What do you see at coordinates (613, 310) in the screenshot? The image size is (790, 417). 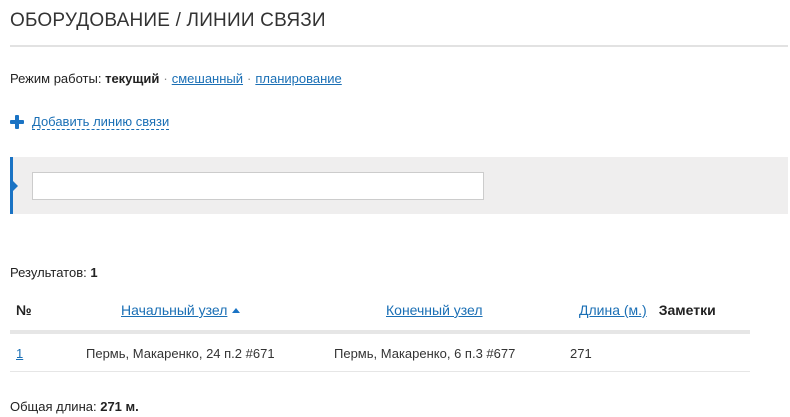 I see `sort-length-link: Длина (м.)` at bounding box center [613, 310].